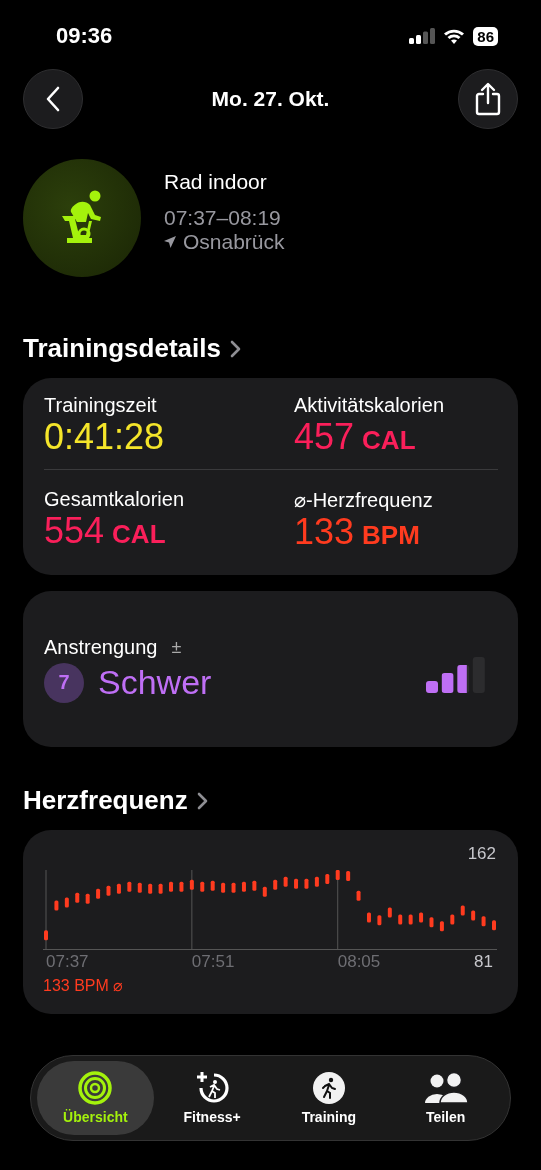  I want to click on back-icon, so click(53, 99).